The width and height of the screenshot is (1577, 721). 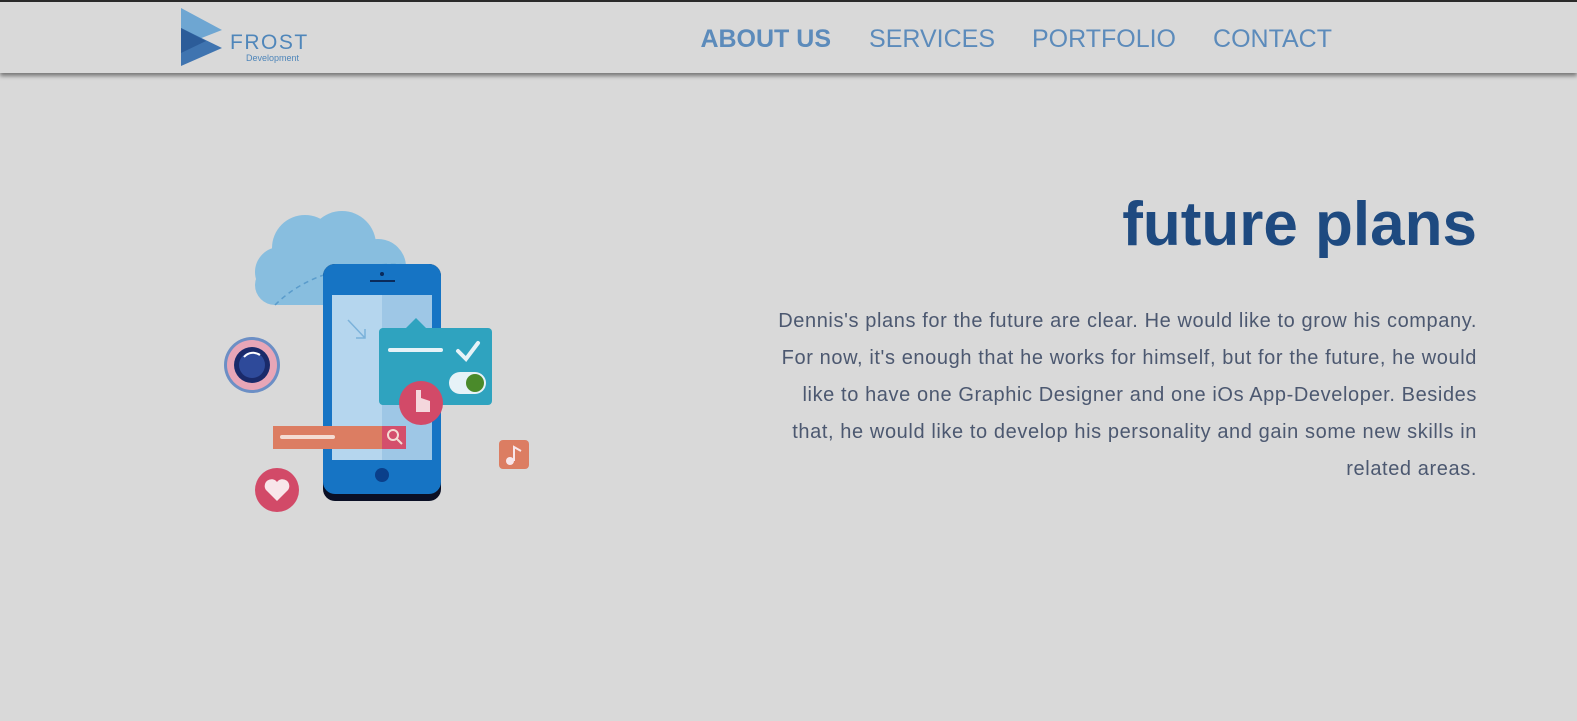 I want to click on page-title: future plans, so click(x=1299, y=224).